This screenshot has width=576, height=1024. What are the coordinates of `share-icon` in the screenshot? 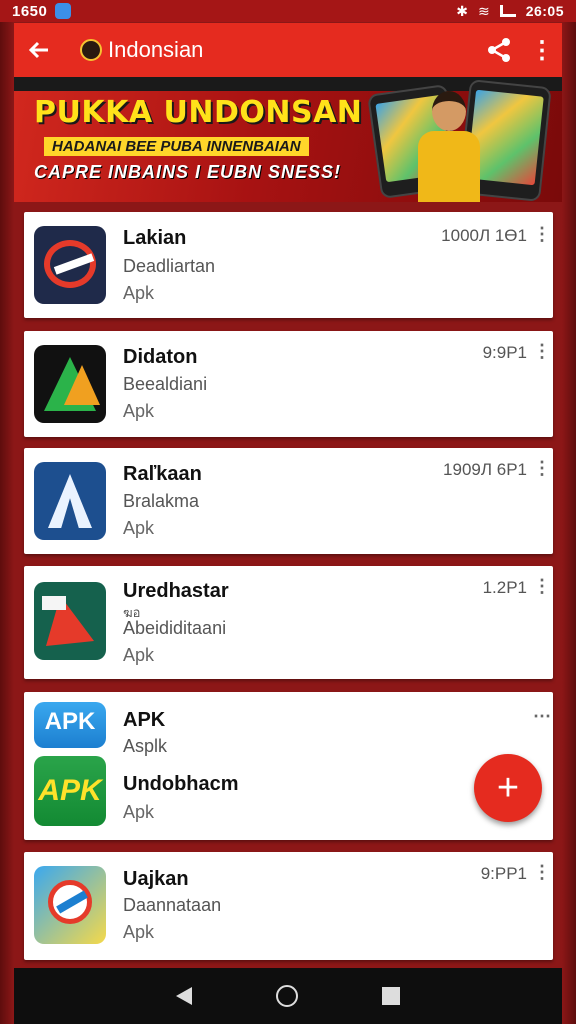 It's located at (499, 50).